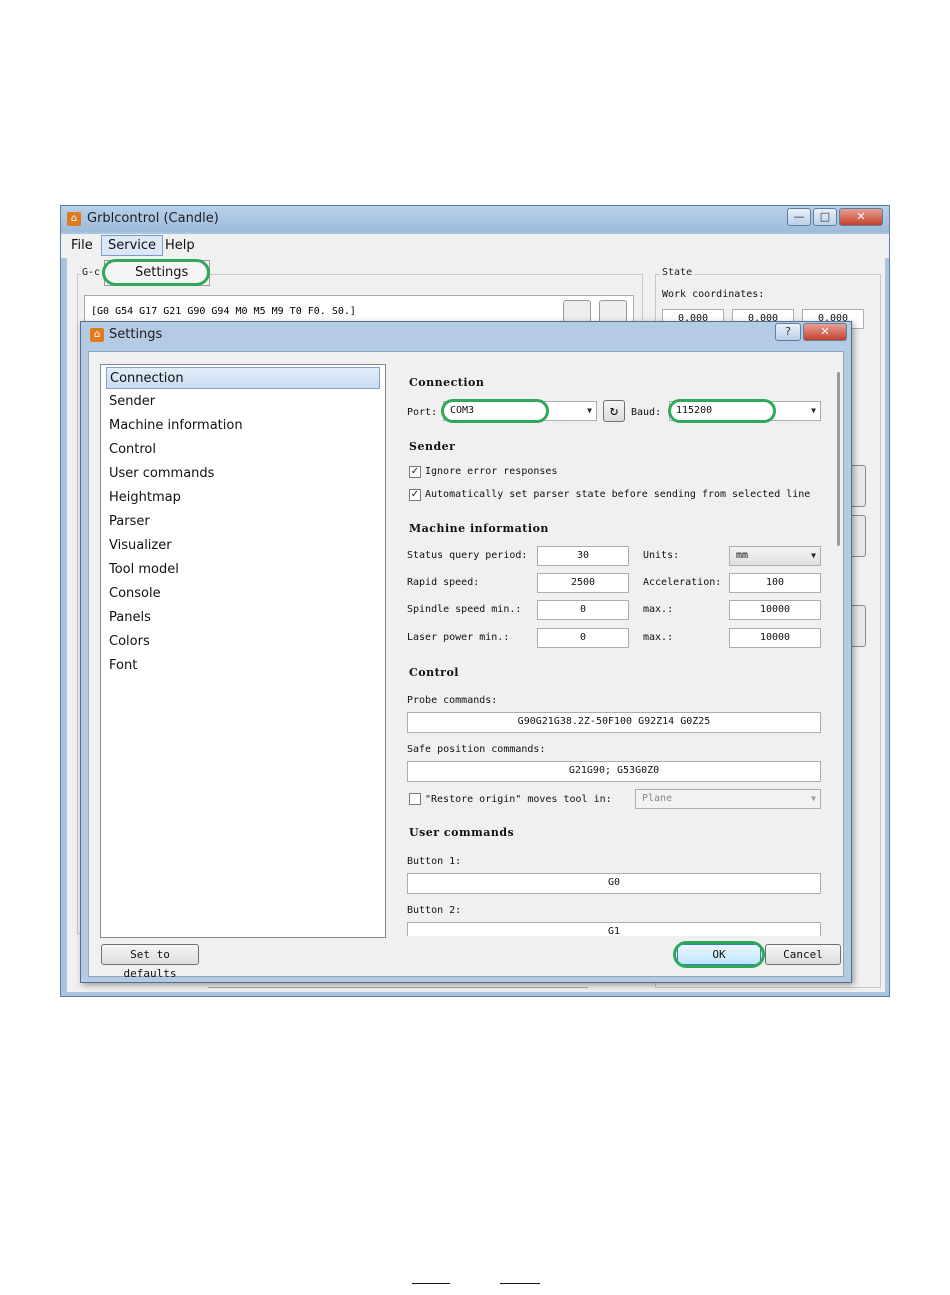  What do you see at coordinates (153, 218) in the screenshot?
I see `main-window-title: Grblcontrol (Candle)` at bounding box center [153, 218].